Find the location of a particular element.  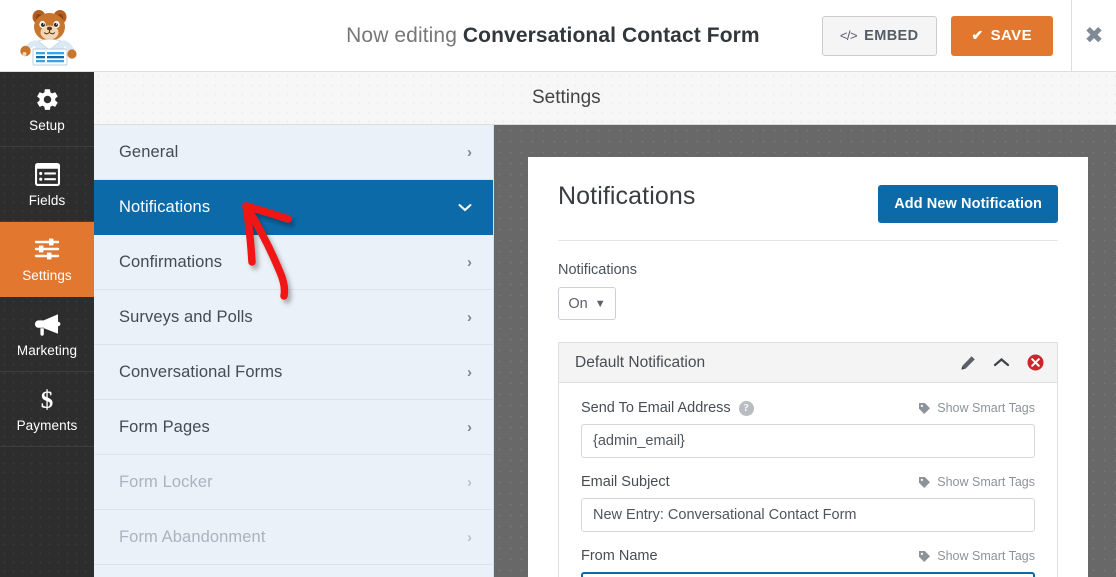

menu-item-label: Notifications is located at coordinates (165, 206).